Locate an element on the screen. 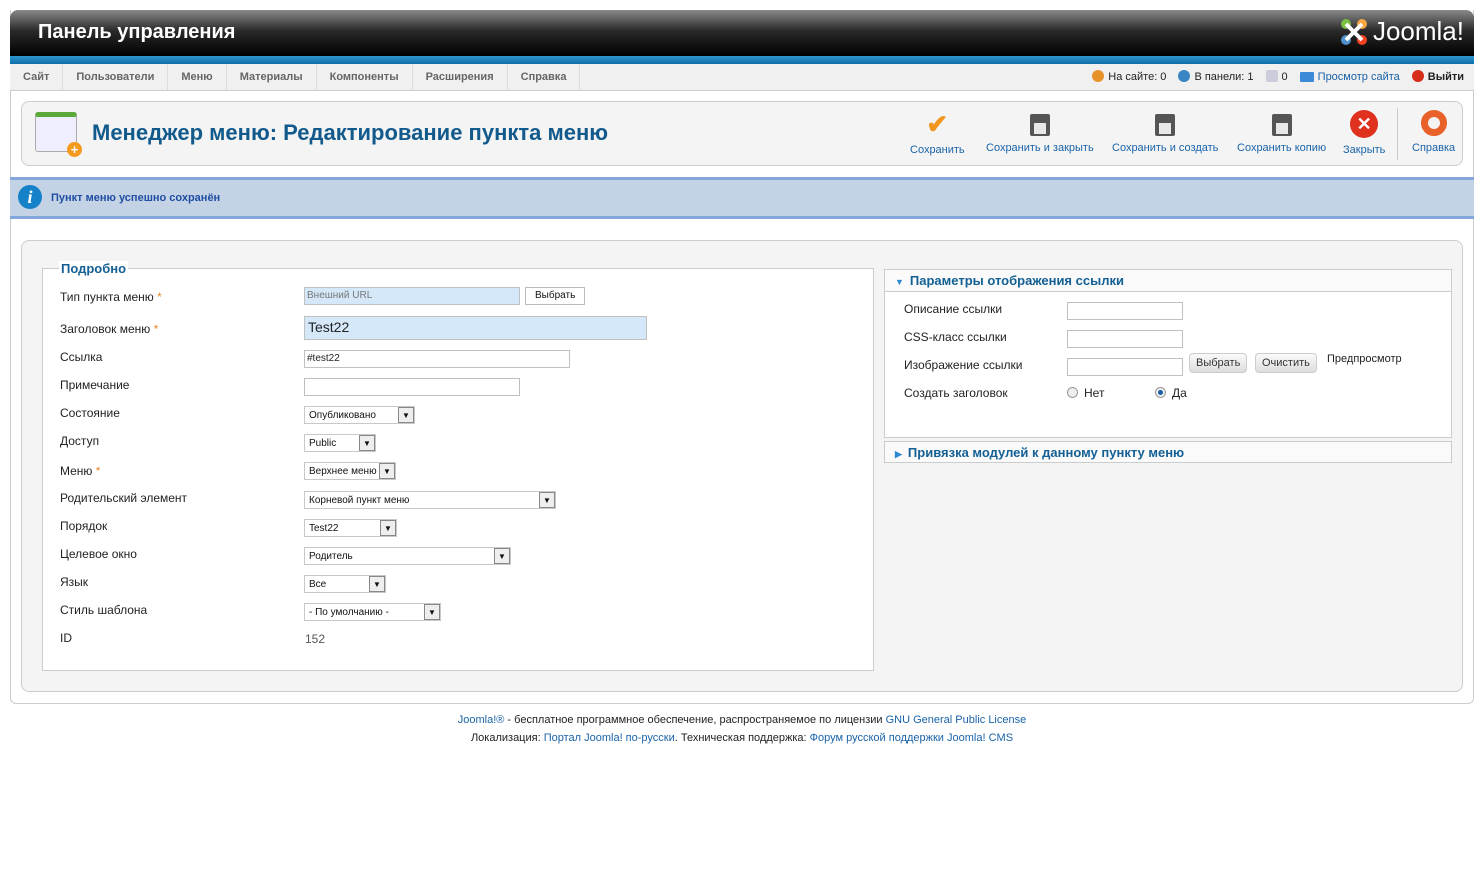 The width and height of the screenshot is (1484, 871). menu-item-users: Пользователи is located at coordinates (116, 77).